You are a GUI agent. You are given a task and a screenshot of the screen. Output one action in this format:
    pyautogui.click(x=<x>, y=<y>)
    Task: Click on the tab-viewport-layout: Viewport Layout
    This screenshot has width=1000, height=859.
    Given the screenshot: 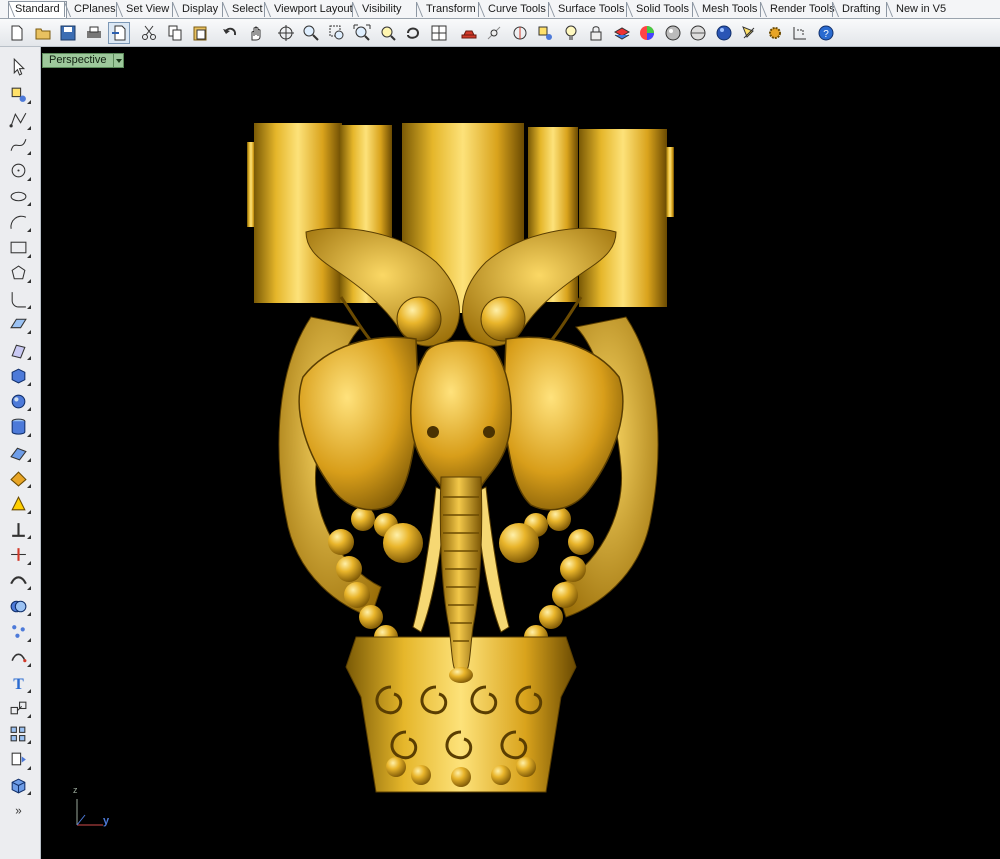 What is the action you would take?
    pyautogui.click(x=310, y=9)
    